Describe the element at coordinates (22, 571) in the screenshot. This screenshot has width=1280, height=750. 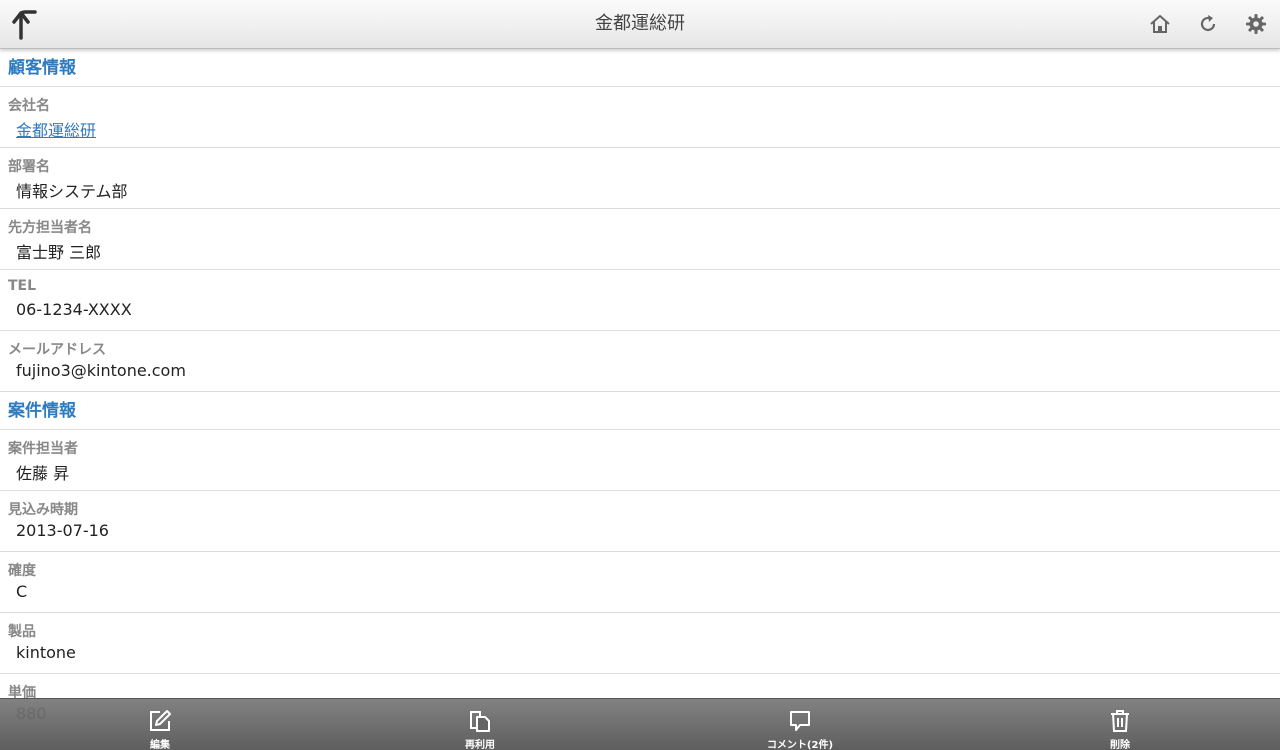
I see `field-label: 確度` at that location.